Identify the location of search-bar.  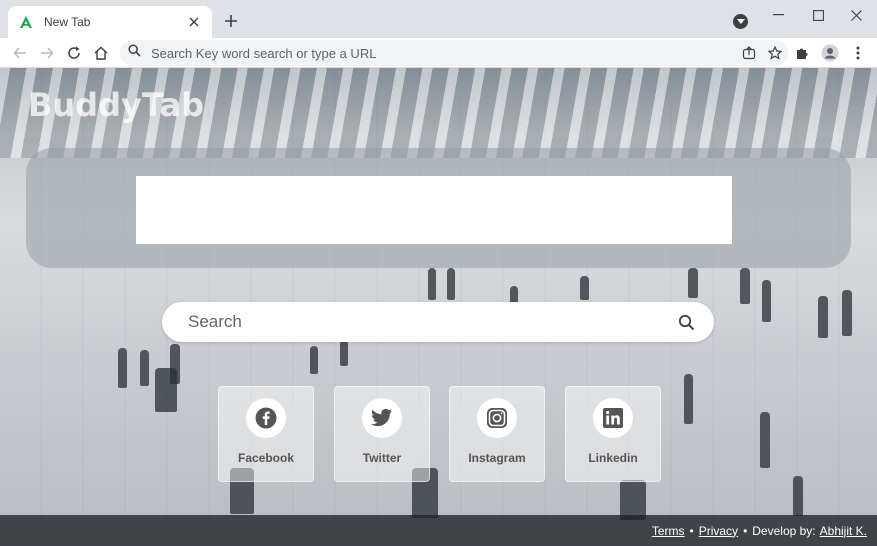
(438, 322).